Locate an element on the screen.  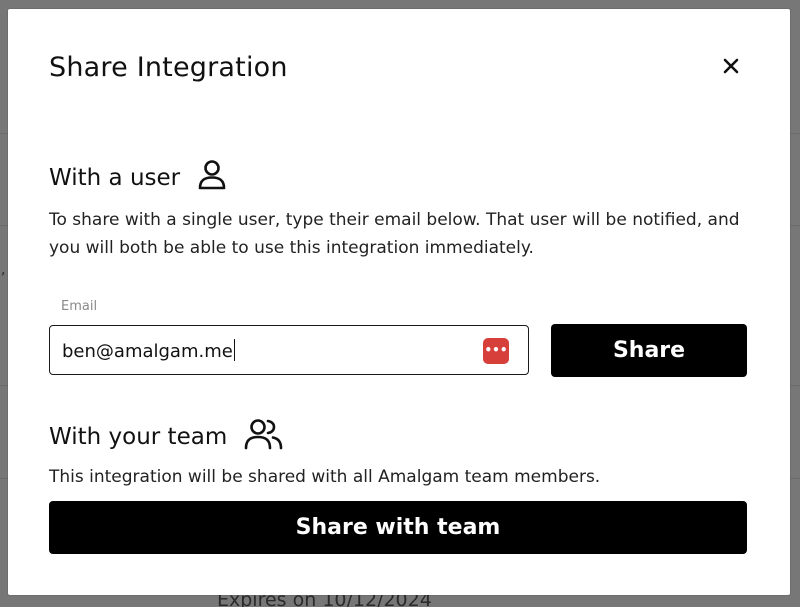
close-icon is located at coordinates (731, 66).